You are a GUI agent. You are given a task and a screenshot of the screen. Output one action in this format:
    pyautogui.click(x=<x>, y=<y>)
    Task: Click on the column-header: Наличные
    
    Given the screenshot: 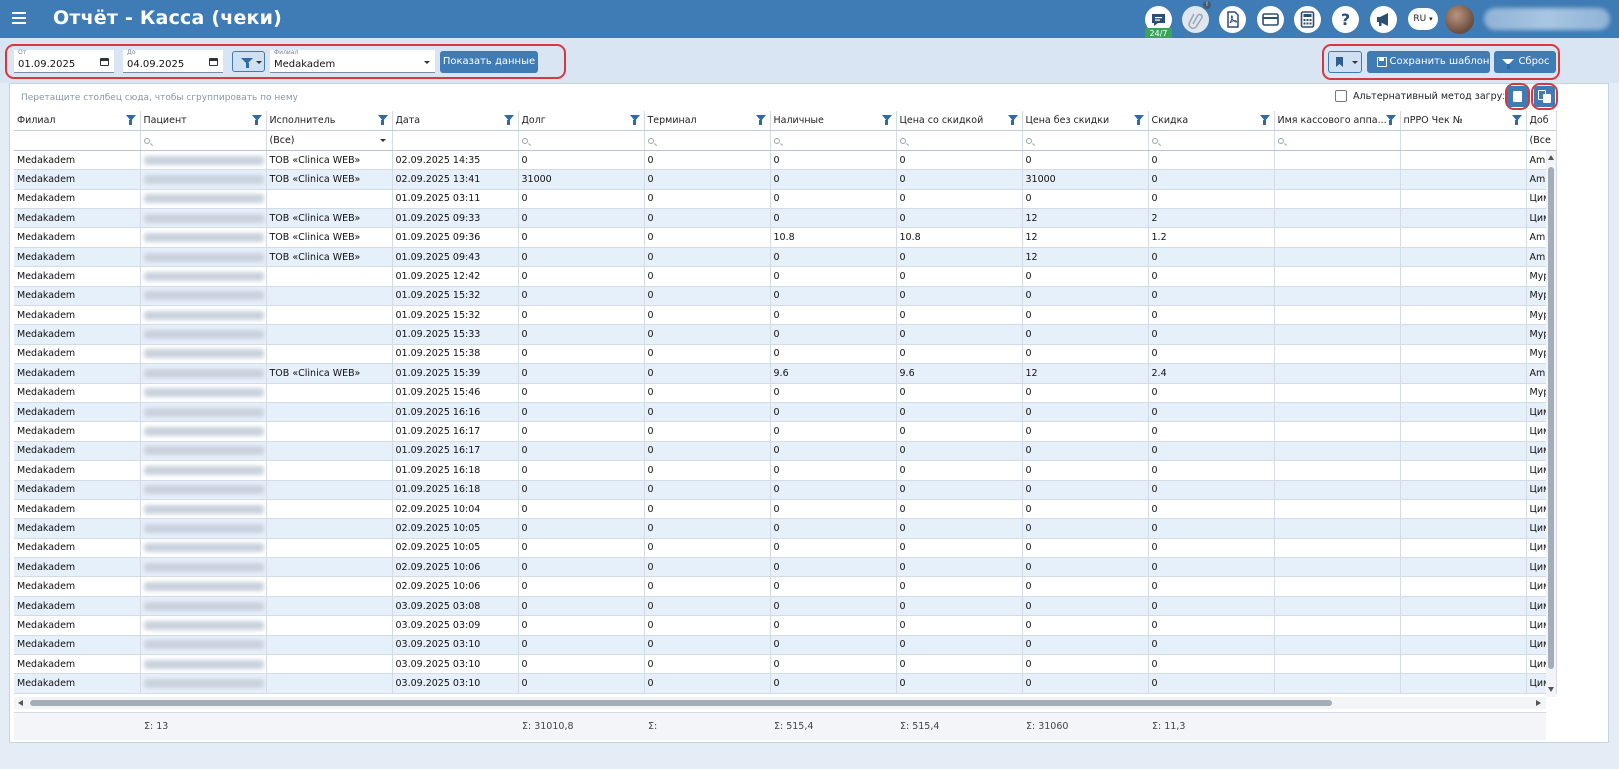 What is the action you would take?
    pyautogui.click(x=833, y=121)
    